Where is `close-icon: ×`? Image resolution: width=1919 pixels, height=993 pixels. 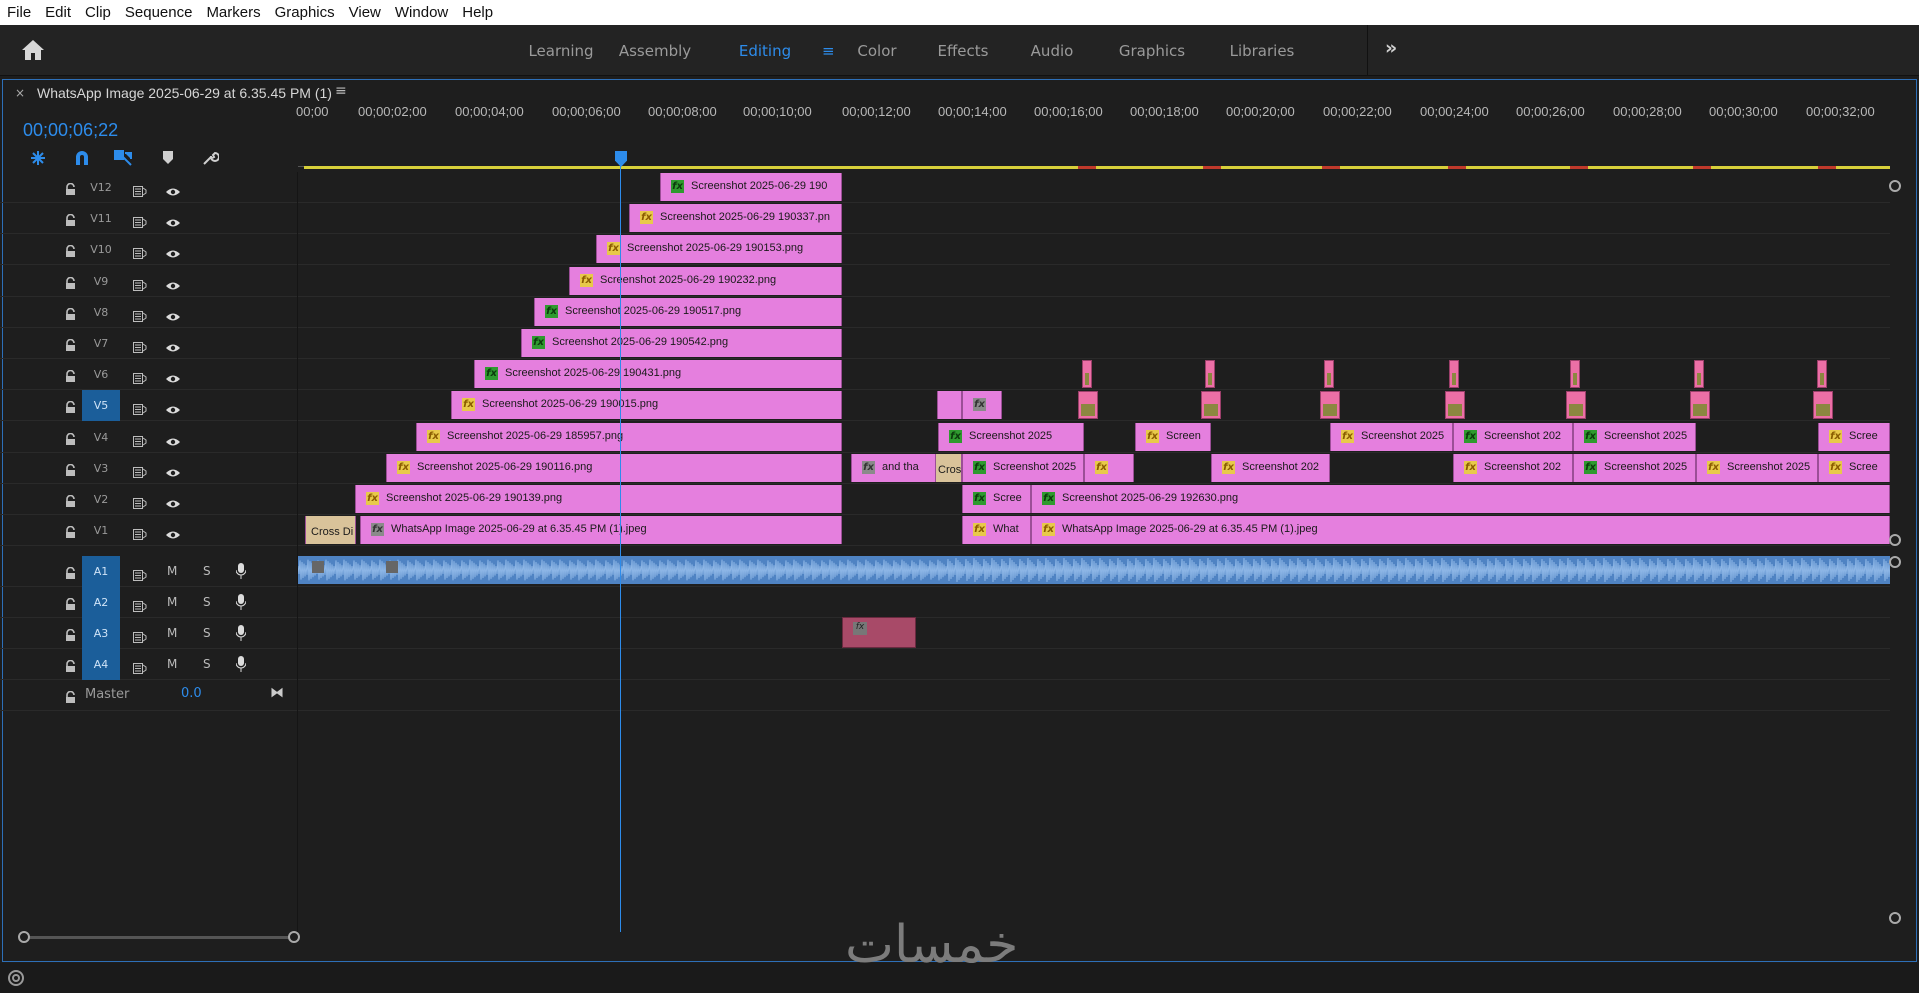
close-icon: × is located at coordinates (20, 93).